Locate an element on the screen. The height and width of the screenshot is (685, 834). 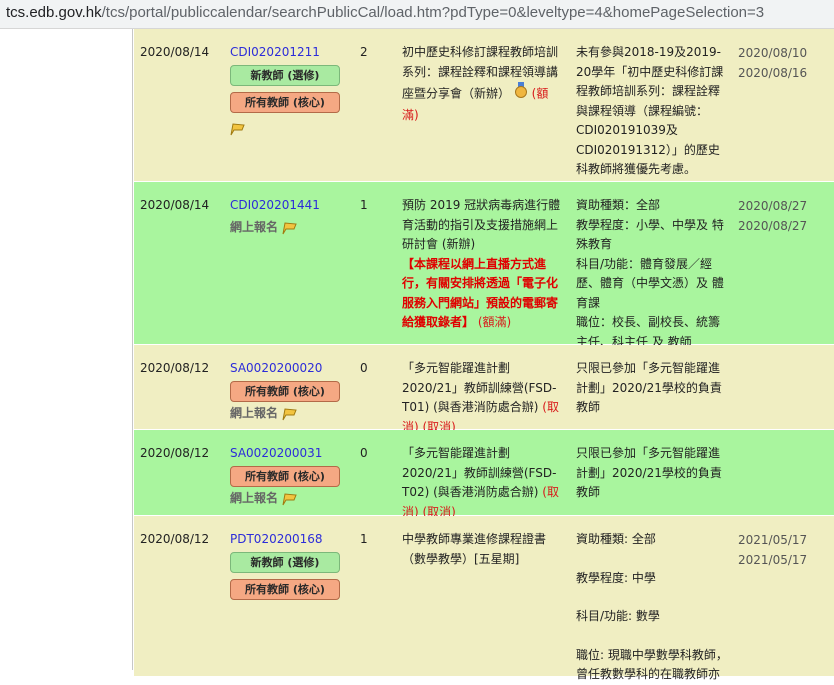
desc-line: 教學程度：小學、中學及 特殊教育 is located at coordinates (650, 234).